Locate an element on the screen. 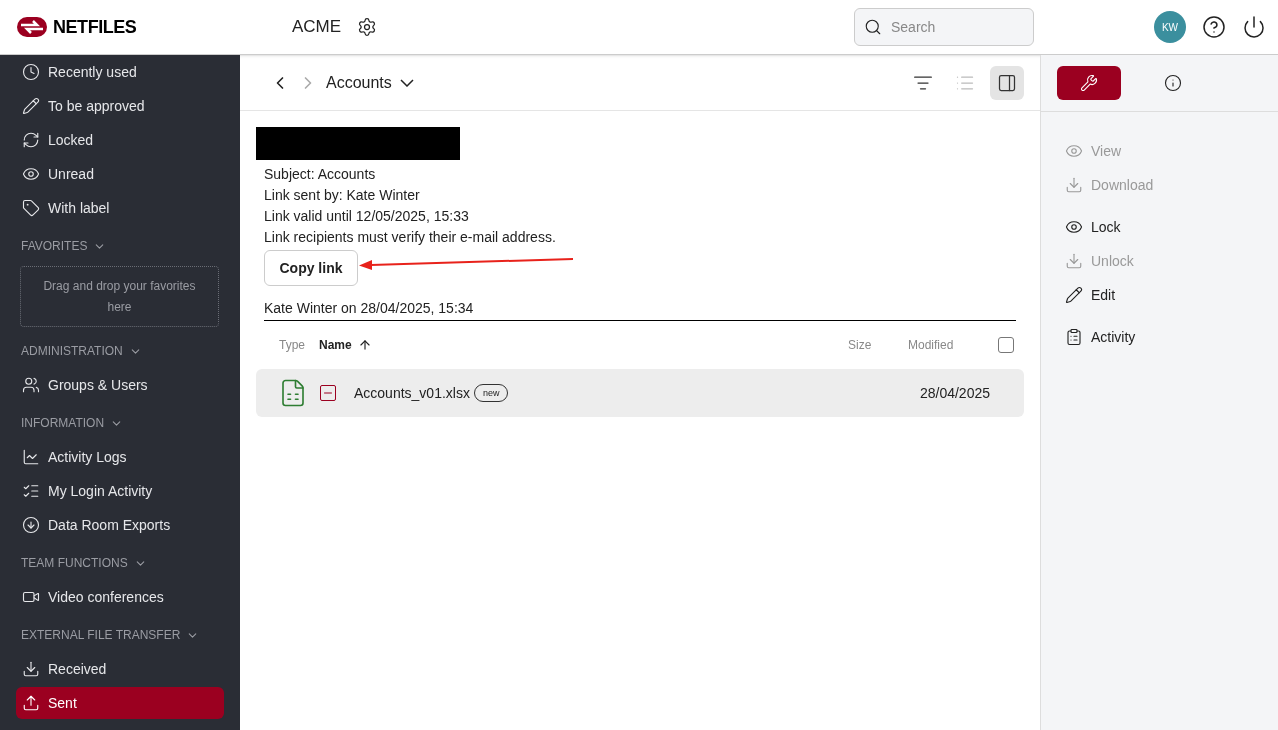  action-item: Edit is located at coordinates (1171, 295).